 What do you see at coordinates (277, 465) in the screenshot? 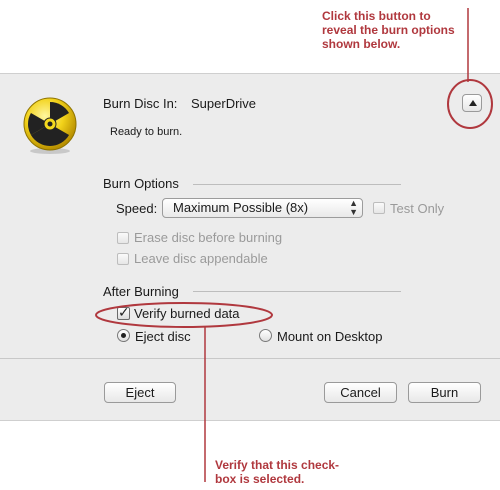
I see `bottom-annotation-line-1: Verify that this check-` at bounding box center [277, 465].